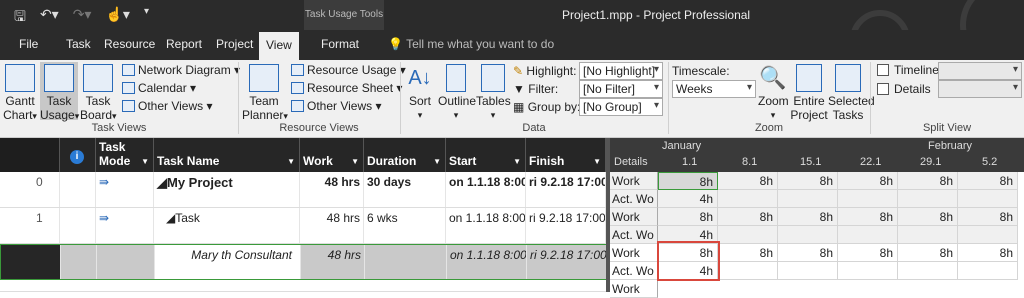 This screenshot has width=1024, height=298. I want to click on details-checkbox, so click(883, 89).